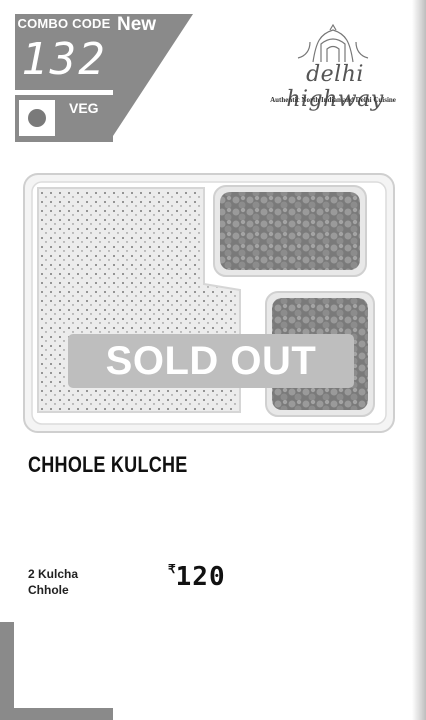 The width and height of the screenshot is (426, 720). Describe the element at coordinates (64, 59) in the screenshot. I see `combo-code-number: 132` at that location.